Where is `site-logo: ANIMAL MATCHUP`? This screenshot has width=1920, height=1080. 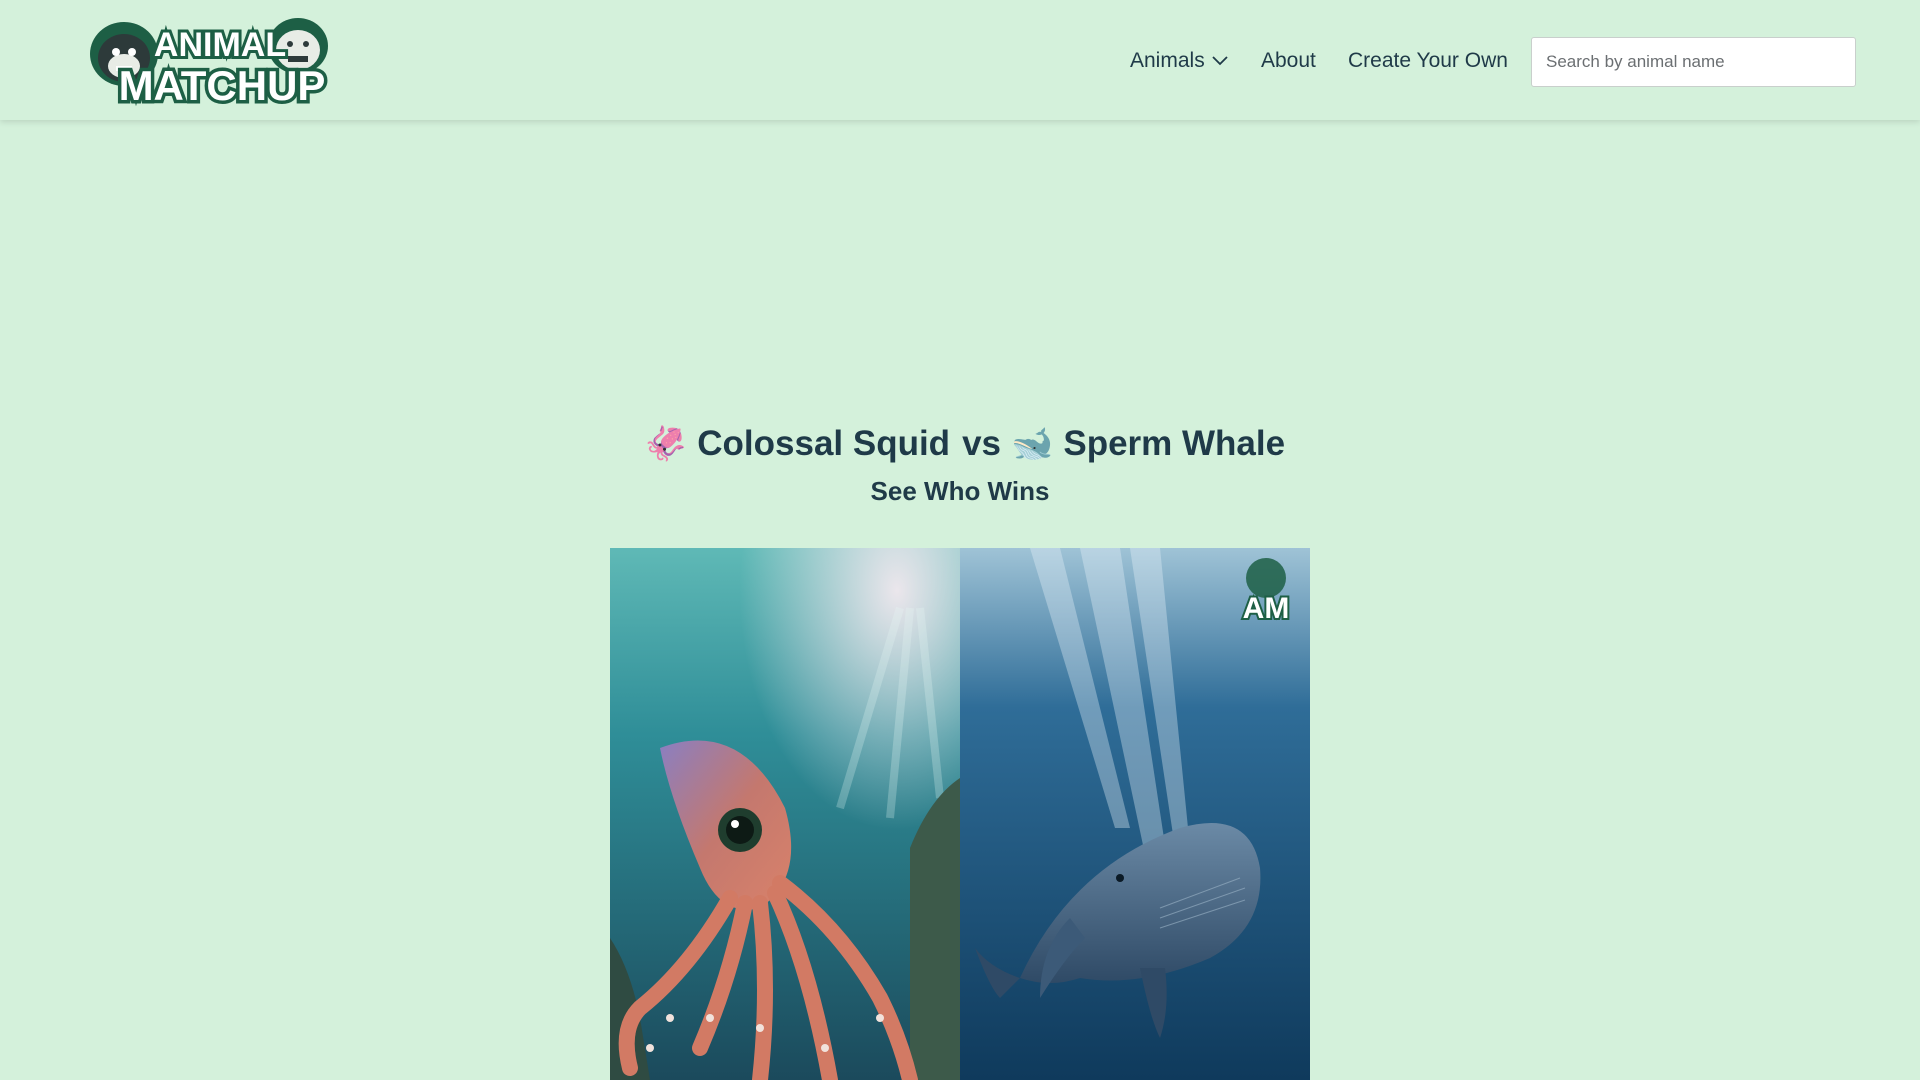 site-logo: ANIMAL MATCHUP is located at coordinates (214, 61).